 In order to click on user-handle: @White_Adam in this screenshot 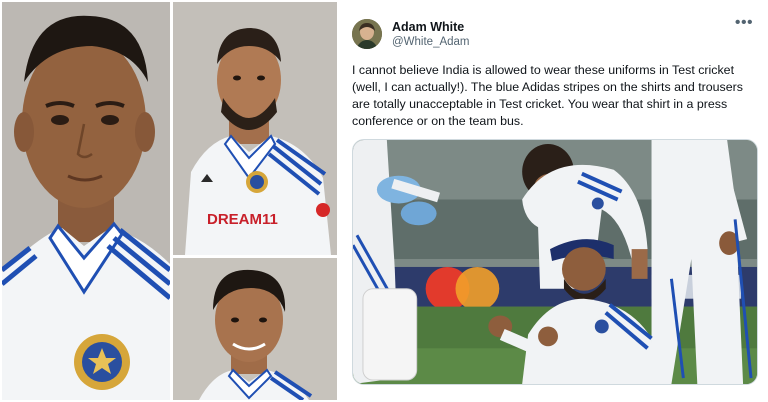, I will do `click(431, 42)`.